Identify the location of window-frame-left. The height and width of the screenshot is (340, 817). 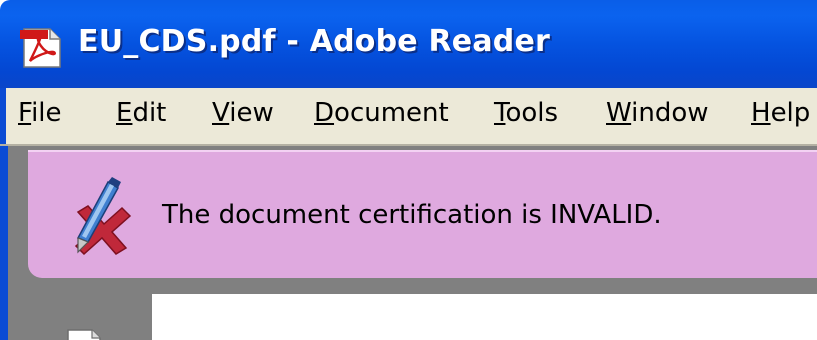
(4, 243).